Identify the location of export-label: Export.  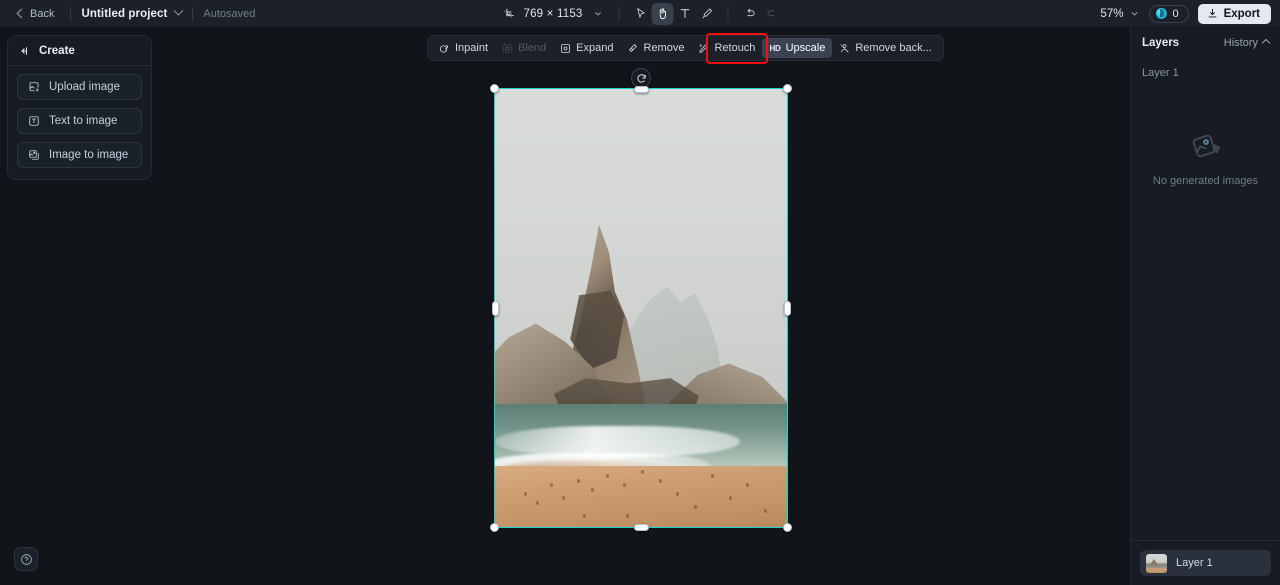
(1241, 13).